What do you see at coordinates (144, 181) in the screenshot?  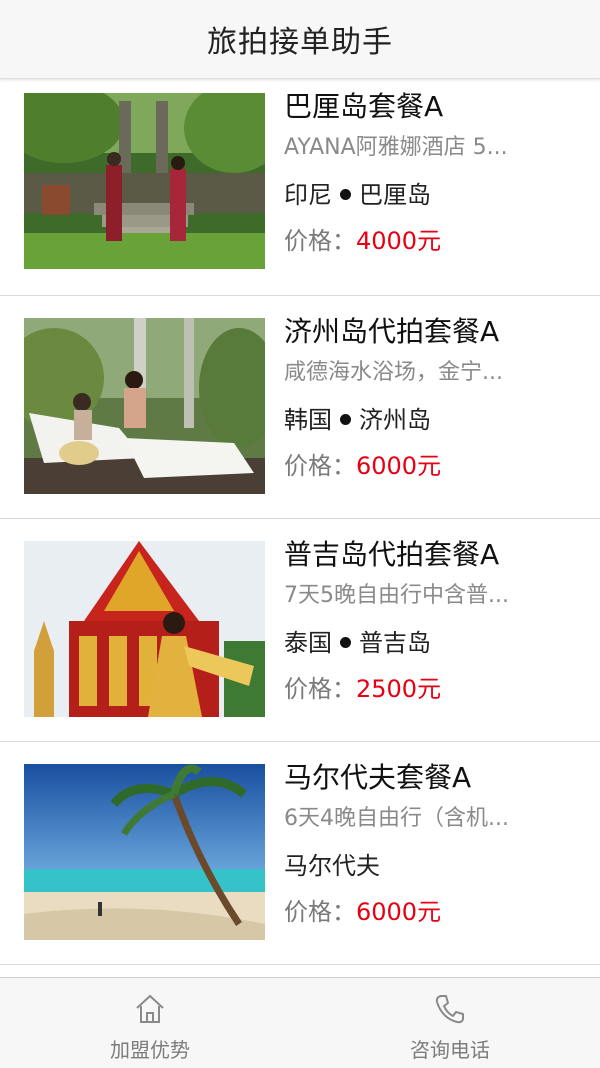 I see `bali-couple-temple-photo` at bounding box center [144, 181].